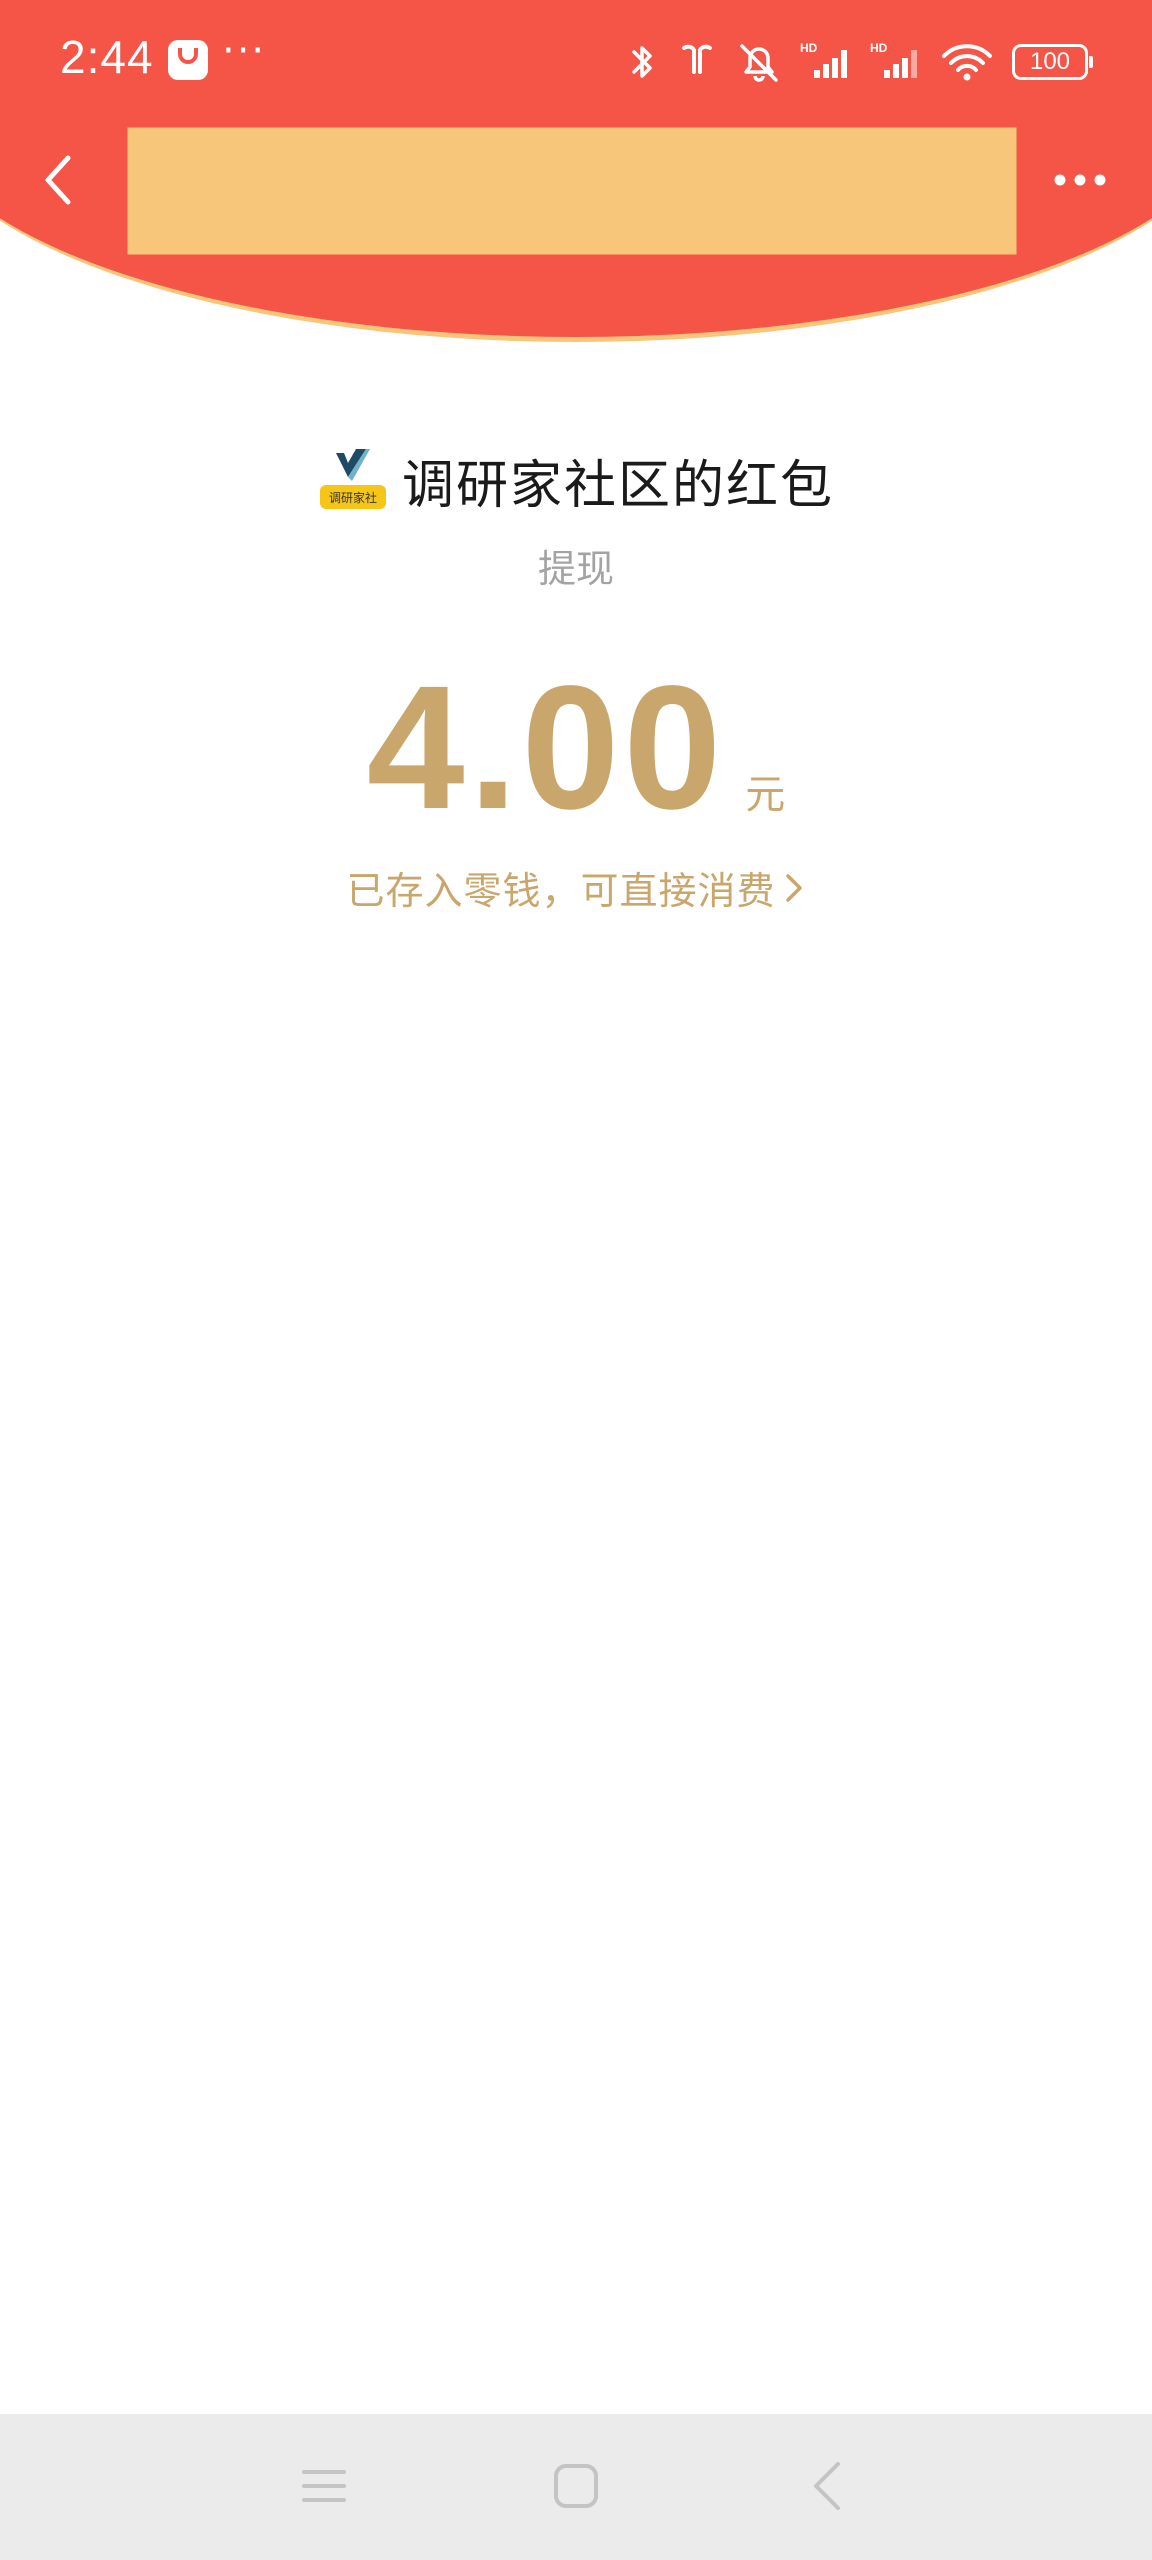 The height and width of the screenshot is (2560, 1152). I want to click on status-more-notifications: ···, so click(244, 51).